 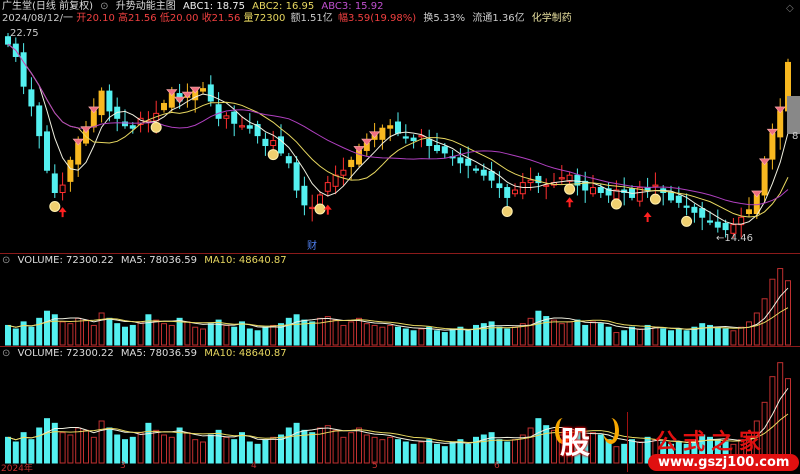 I want to click on volume-label: VOLUME: 72300.22, so click(x=65, y=260).